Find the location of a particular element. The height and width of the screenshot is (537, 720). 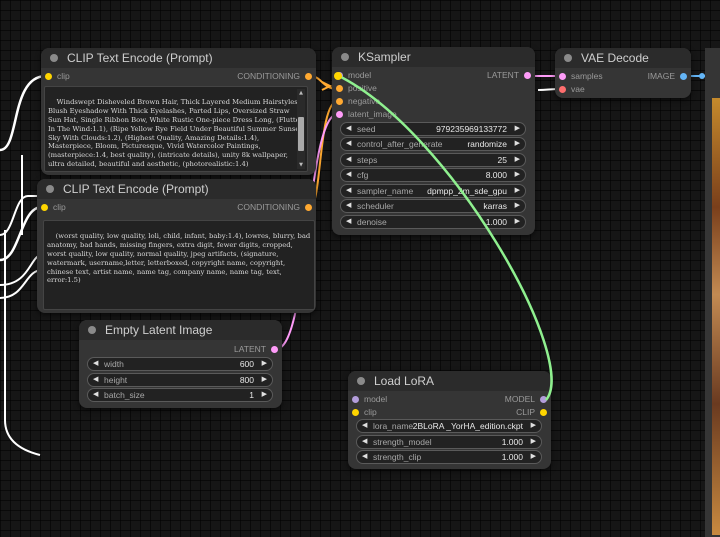

sampler-name-widget: ◀ sampler_name dpmpp_2m_sde_gpu ▶ is located at coordinates (433, 191).